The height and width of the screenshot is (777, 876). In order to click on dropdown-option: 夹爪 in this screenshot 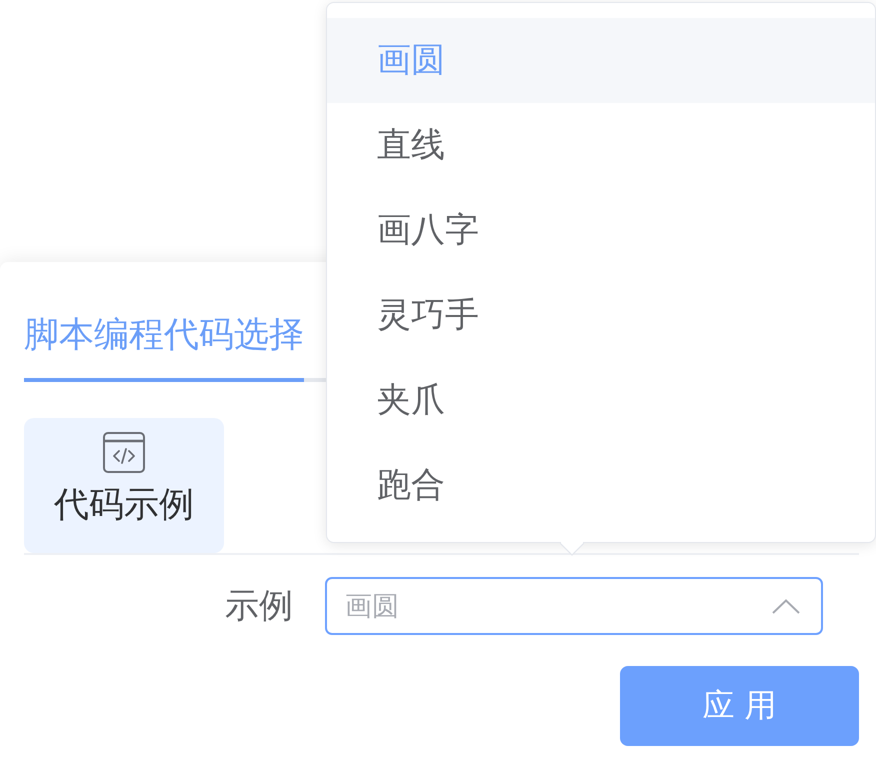, I will do `click(601, 400)`.